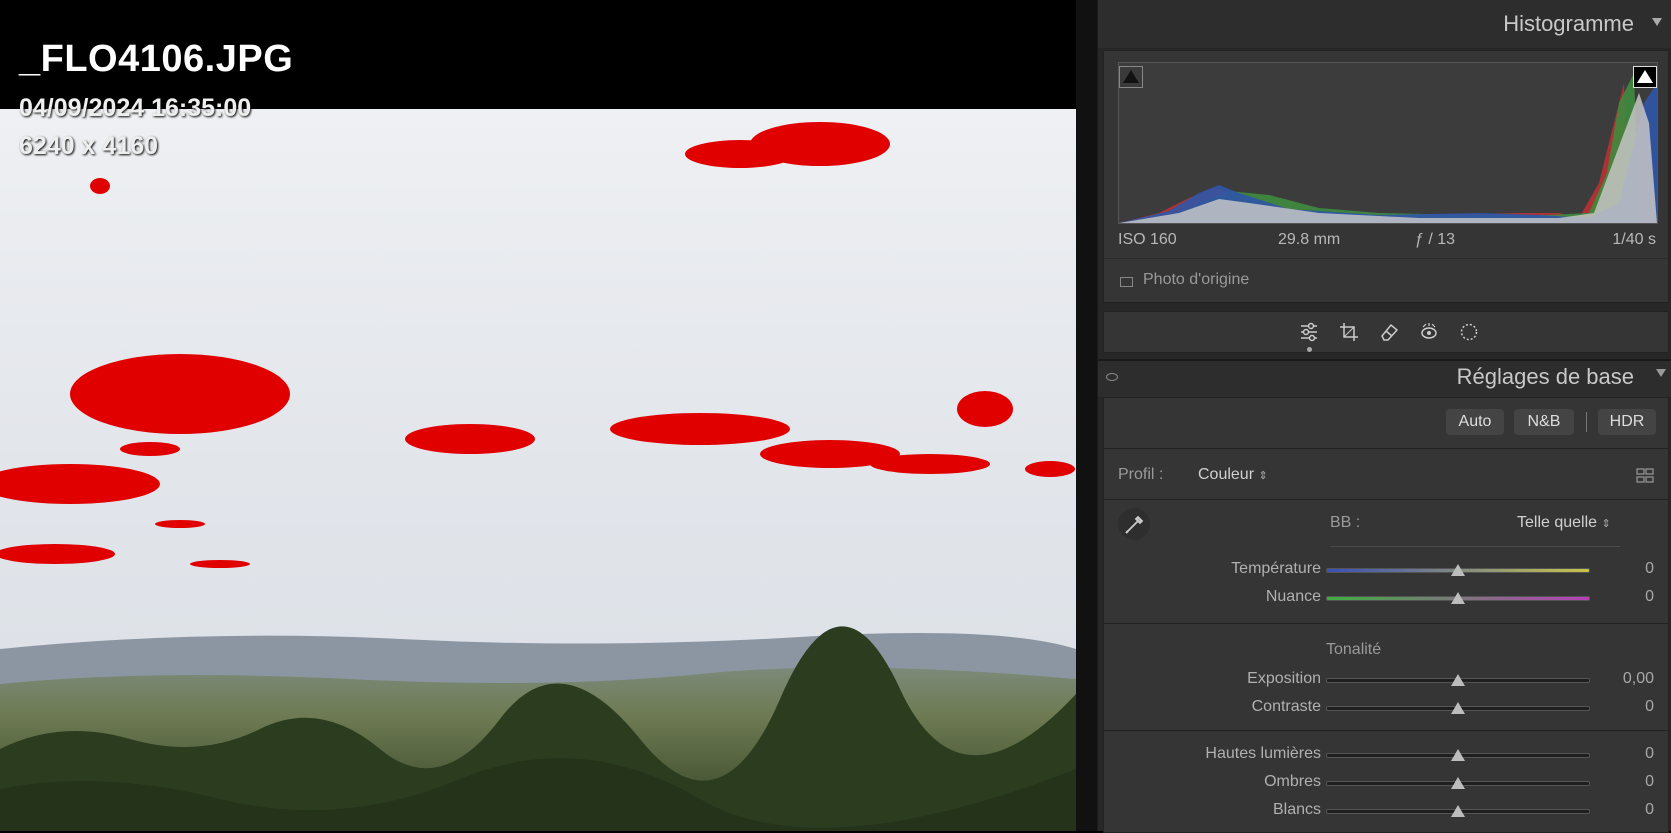  Describe the element at coordinates (1568, 23) in the screenshot. I see `histogram-title: Histogramme` at that location.